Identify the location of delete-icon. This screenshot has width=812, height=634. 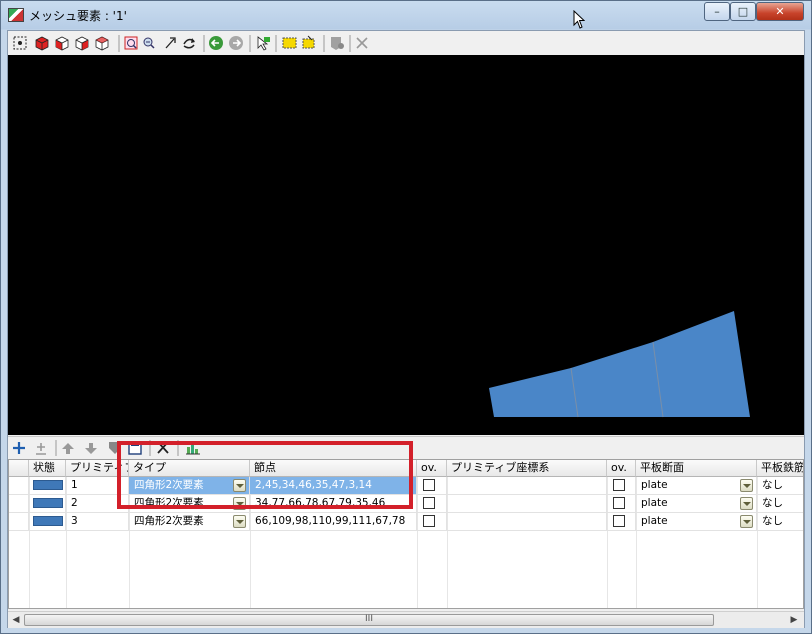
(163, 447).